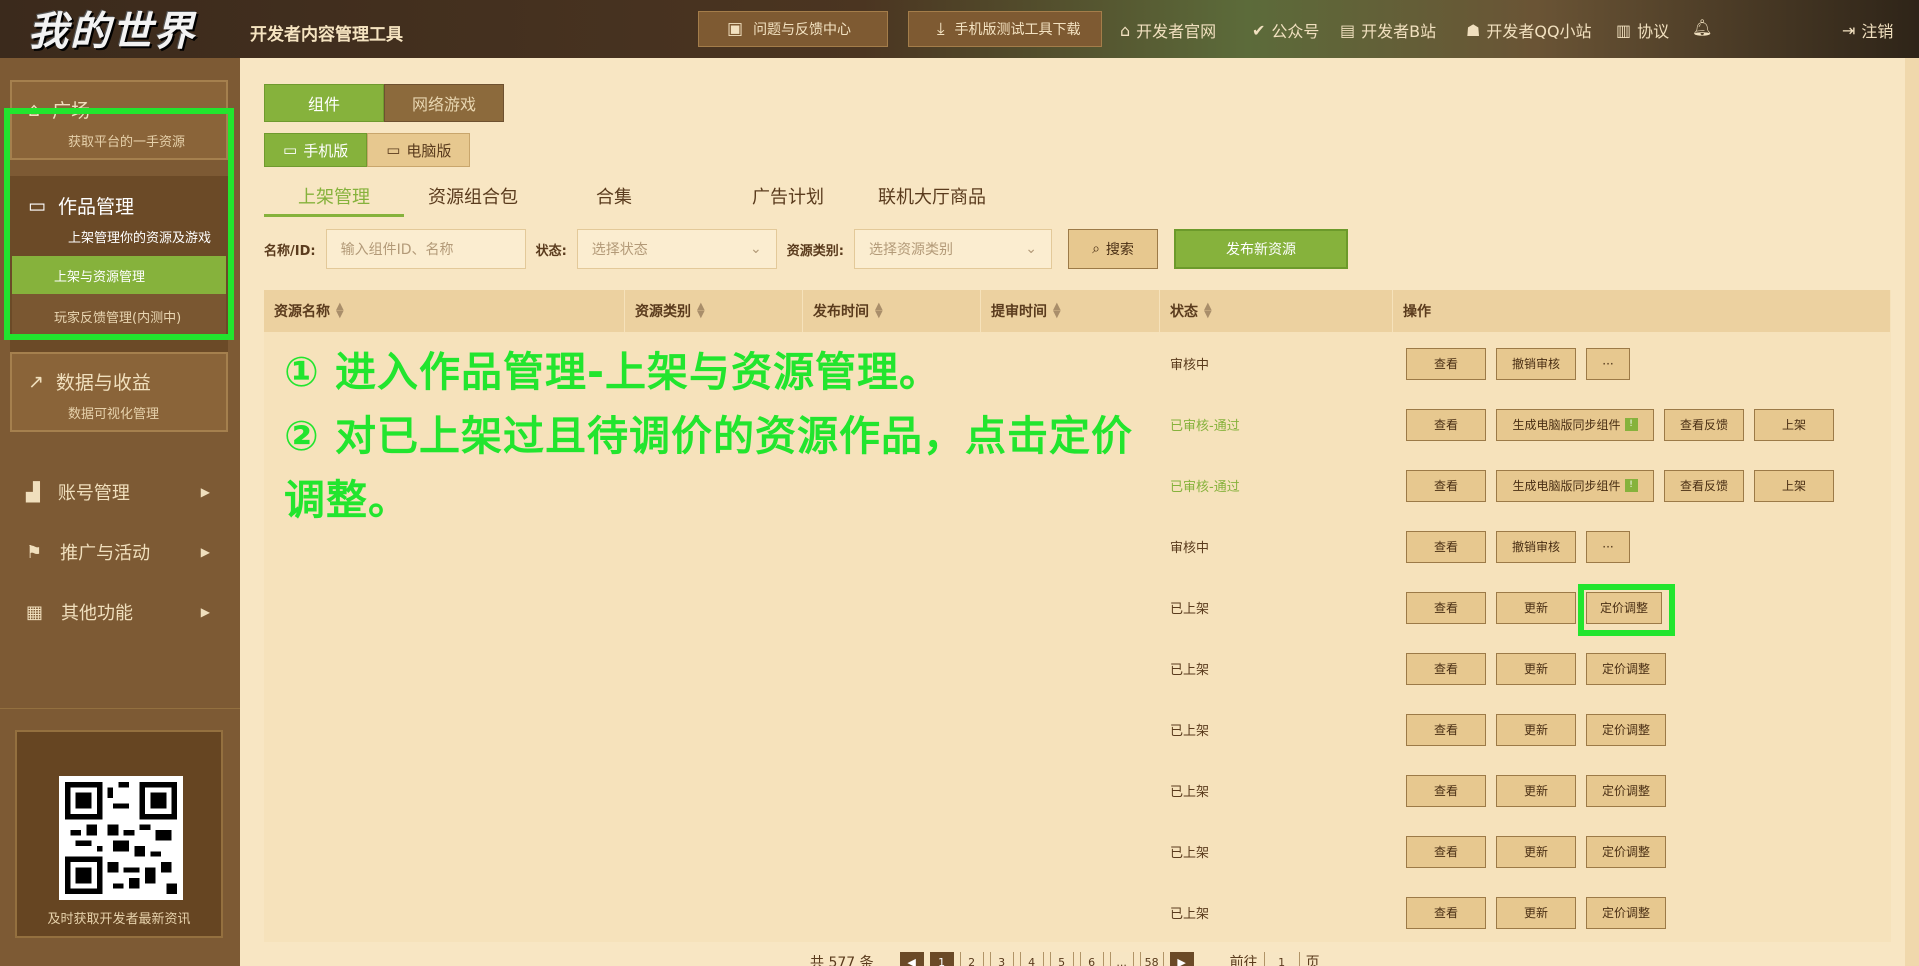 The image size is (1919, 966). What do you see at coordinates (1151, 959) in the screenshot?
I see `page-button: 58` at bounding box center [1151, 959].